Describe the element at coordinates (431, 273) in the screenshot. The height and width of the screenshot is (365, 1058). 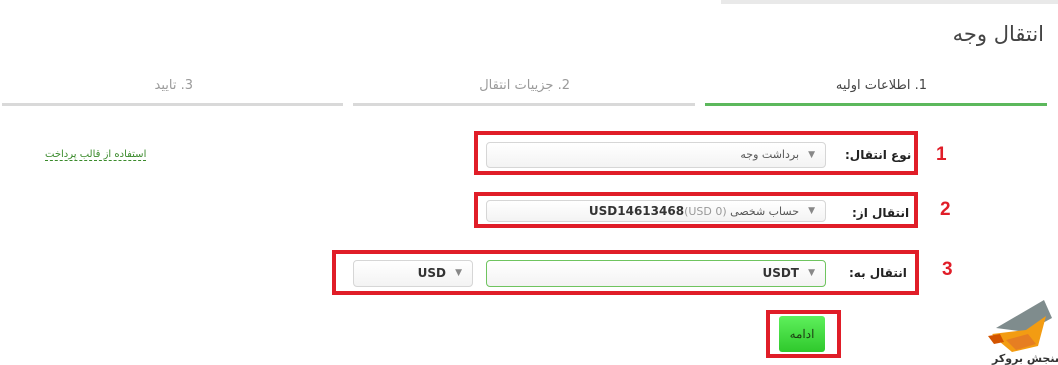
I see `currency-value: USD` at that location.